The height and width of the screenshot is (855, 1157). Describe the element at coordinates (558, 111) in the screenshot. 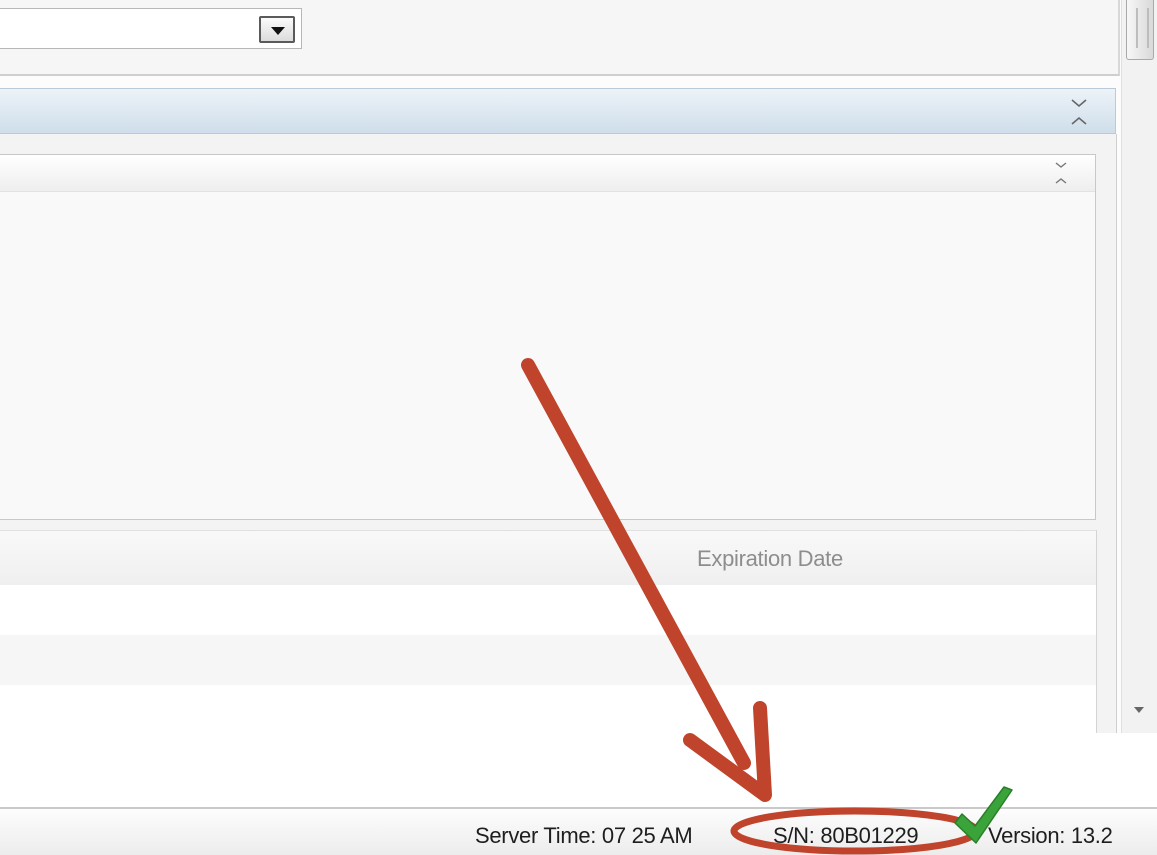

I see `outer-panel-header` at that location.